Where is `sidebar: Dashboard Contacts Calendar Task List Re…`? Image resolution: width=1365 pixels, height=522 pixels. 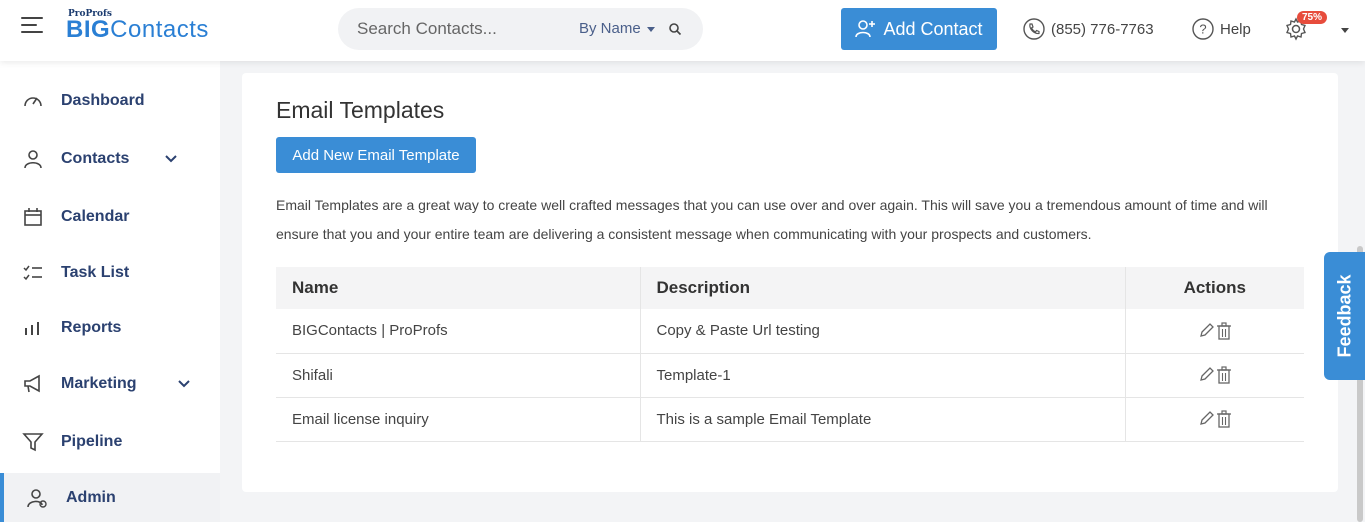 sidebar: Dashboard Contacts Calendar Task List Re… is located at coordinates (110, 291).